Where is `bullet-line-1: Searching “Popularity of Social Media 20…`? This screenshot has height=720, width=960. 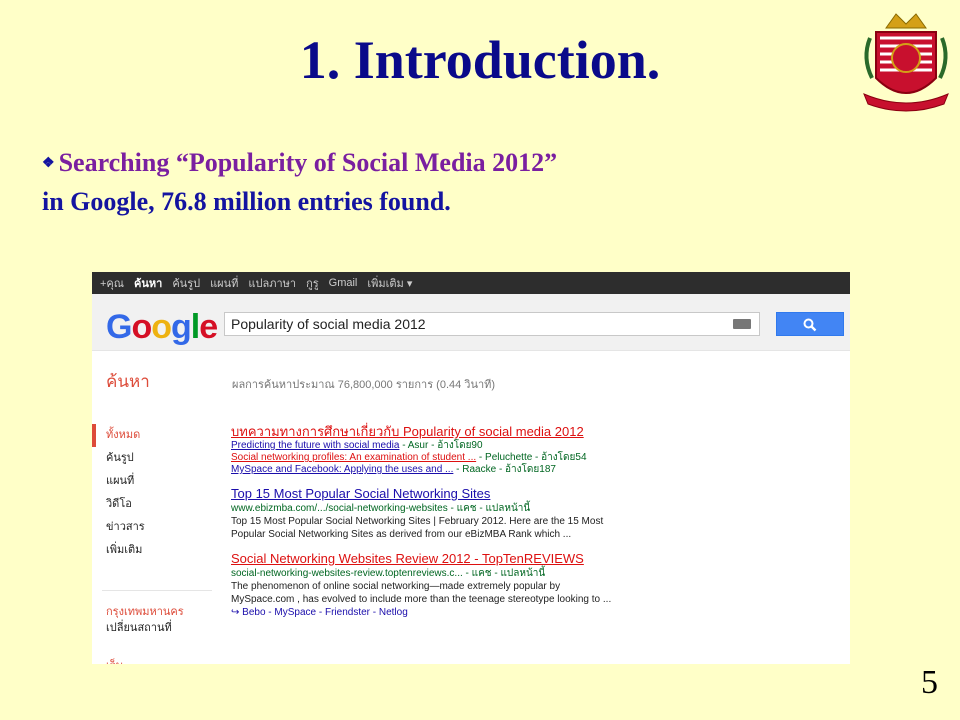 bullet-line-1: Searching “Popularity of Social Media 20… is located at coordinates (308, 162).